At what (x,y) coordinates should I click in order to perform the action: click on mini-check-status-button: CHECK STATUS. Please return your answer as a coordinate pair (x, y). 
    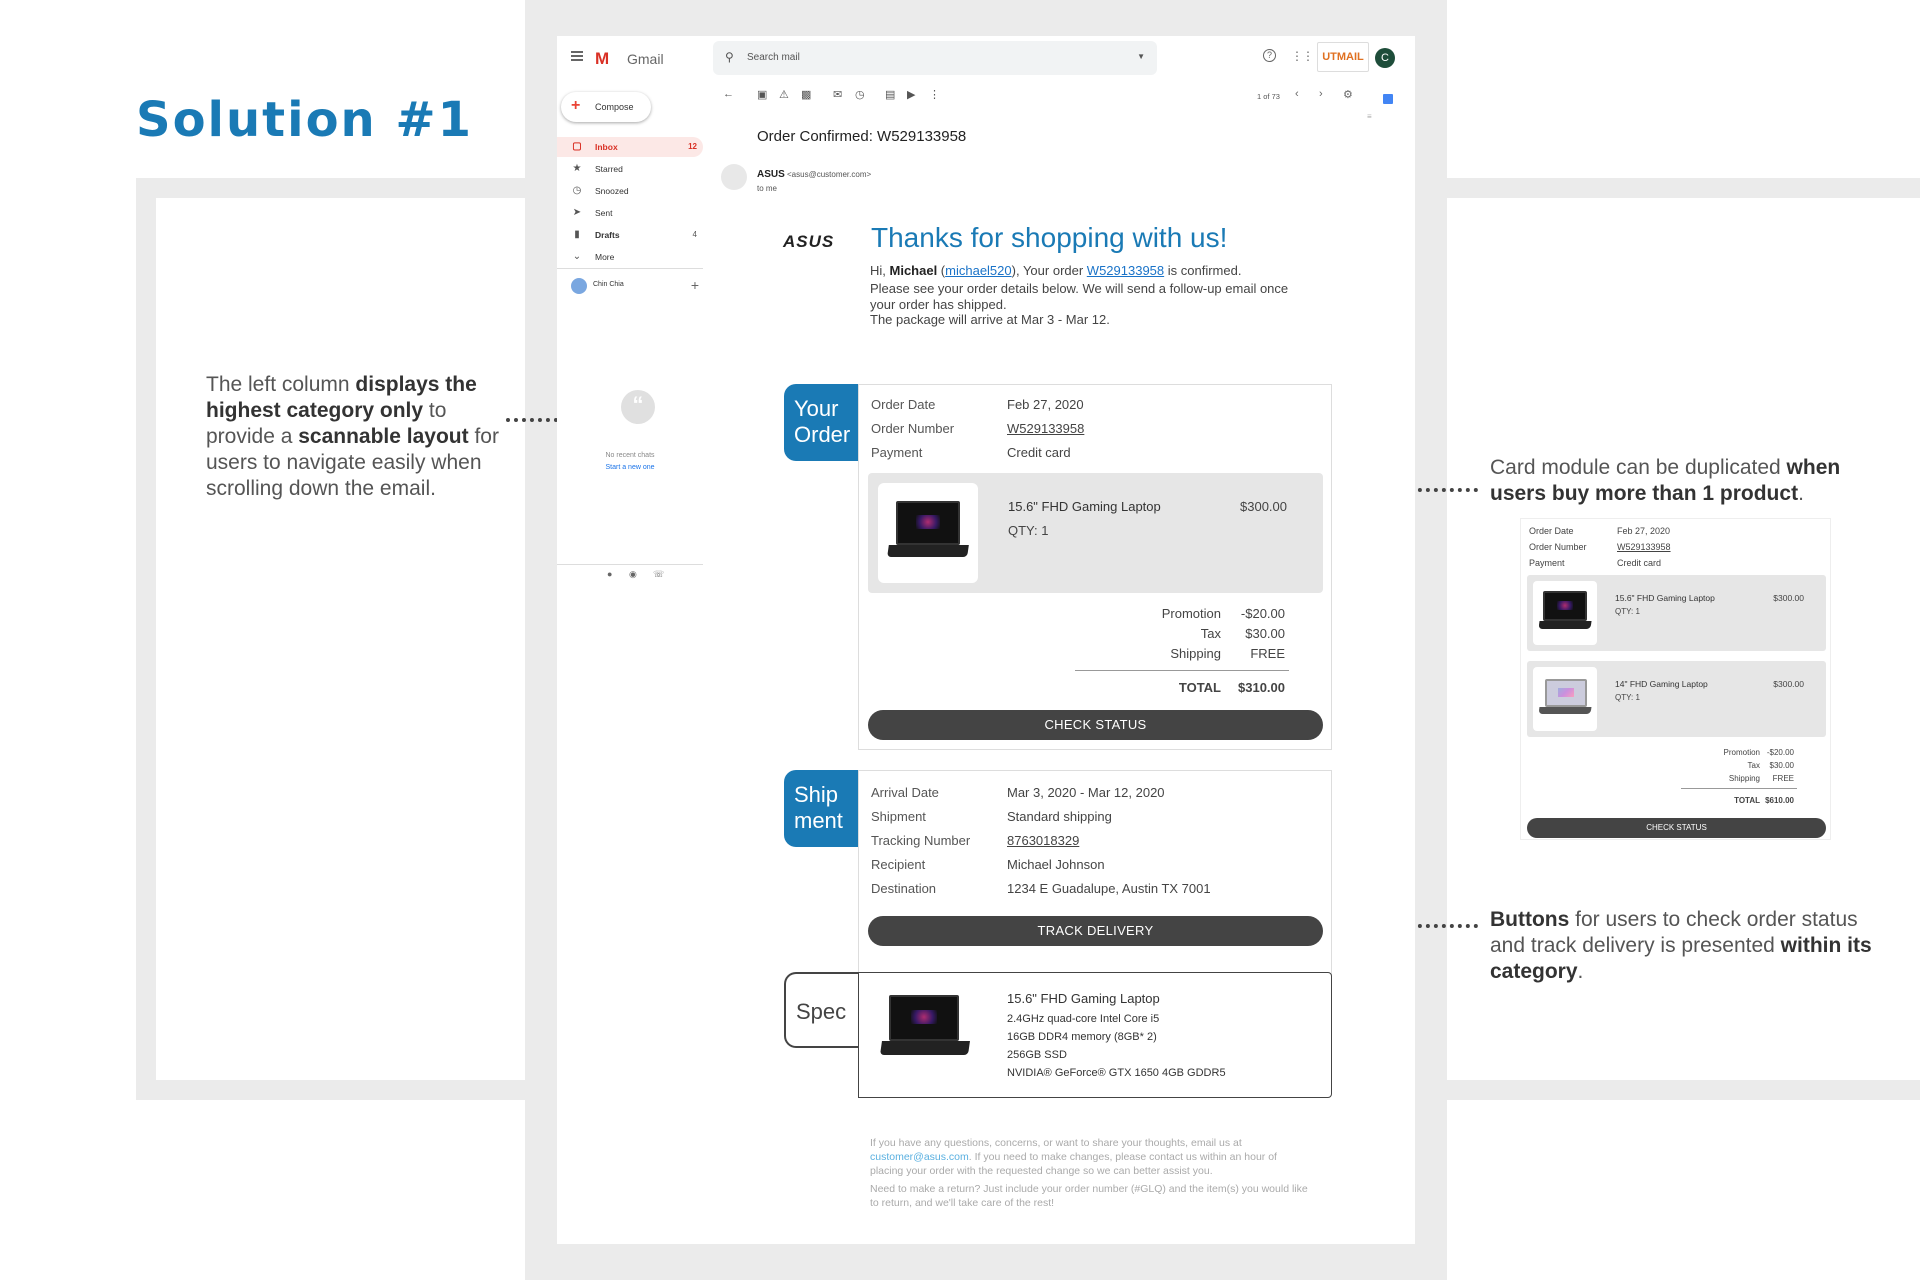
    Looking at the image, I should click on (1676, 828).